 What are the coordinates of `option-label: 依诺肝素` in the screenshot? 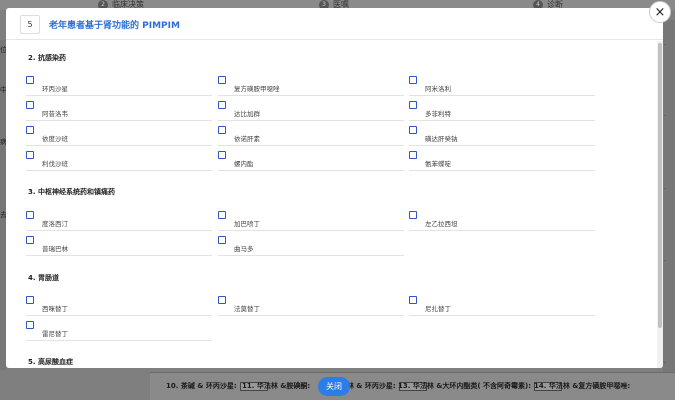 It's located at (247, 139).